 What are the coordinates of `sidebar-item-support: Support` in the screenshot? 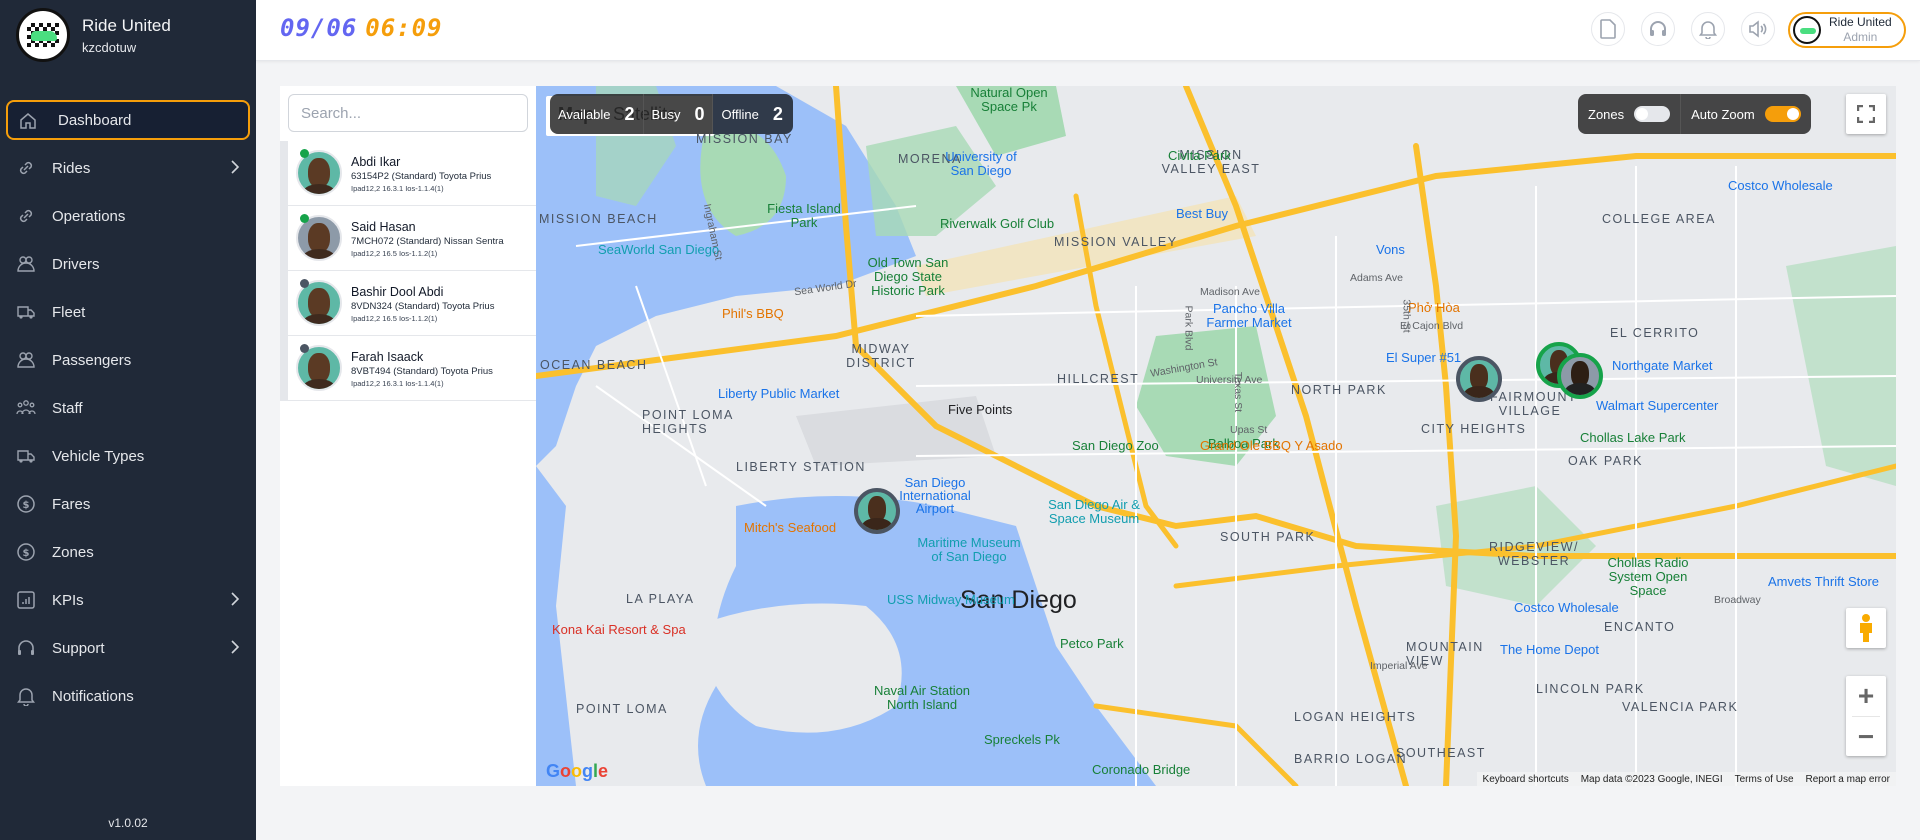 It's located at (128, 648).